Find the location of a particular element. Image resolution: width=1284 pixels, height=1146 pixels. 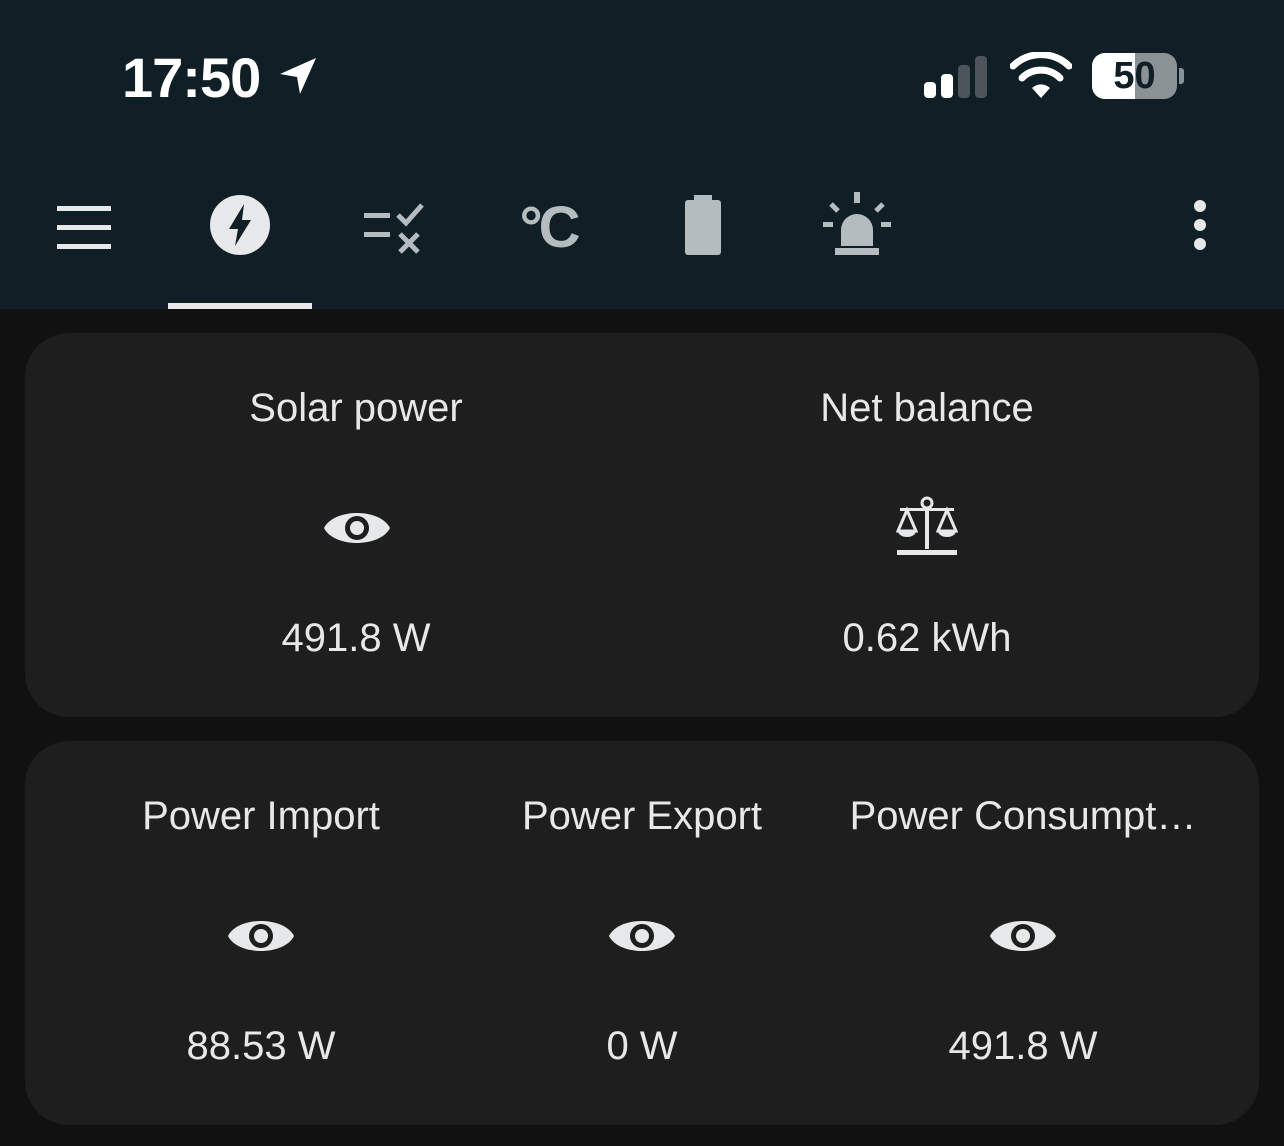

battery-body: 50 is located at coordinates (1134, 76).